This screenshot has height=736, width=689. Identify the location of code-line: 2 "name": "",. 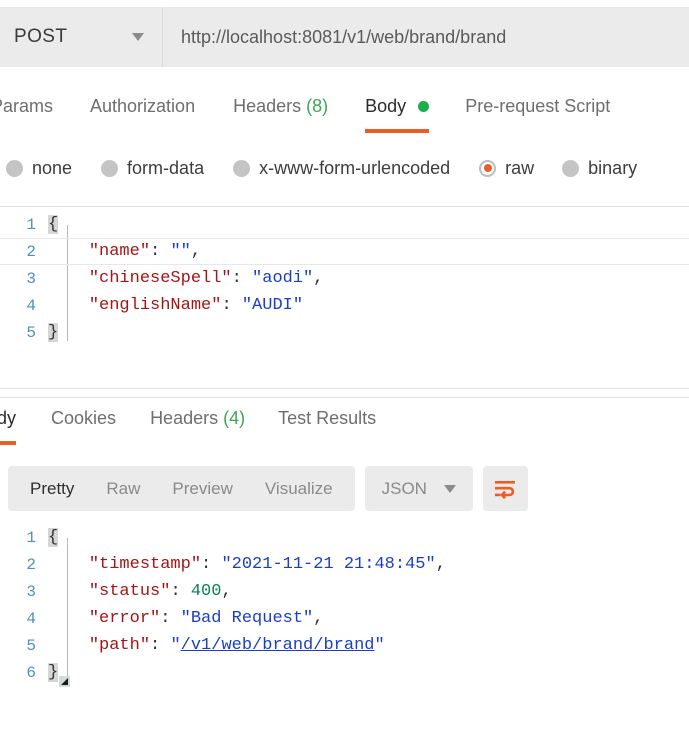
(344, 251).